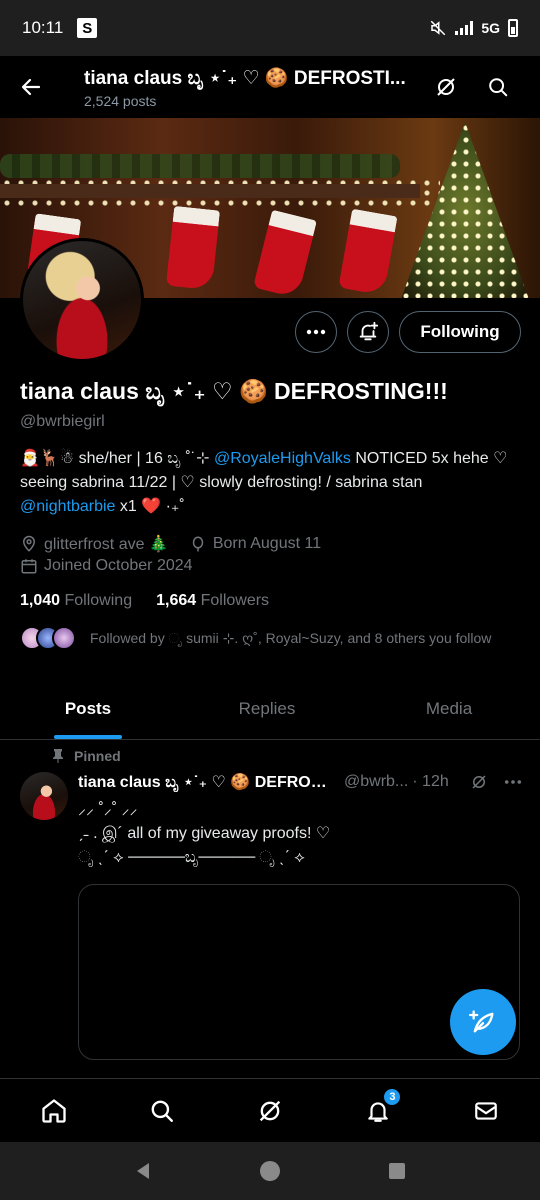  I want to click on compose-feather-icon, so click(481, 1021).